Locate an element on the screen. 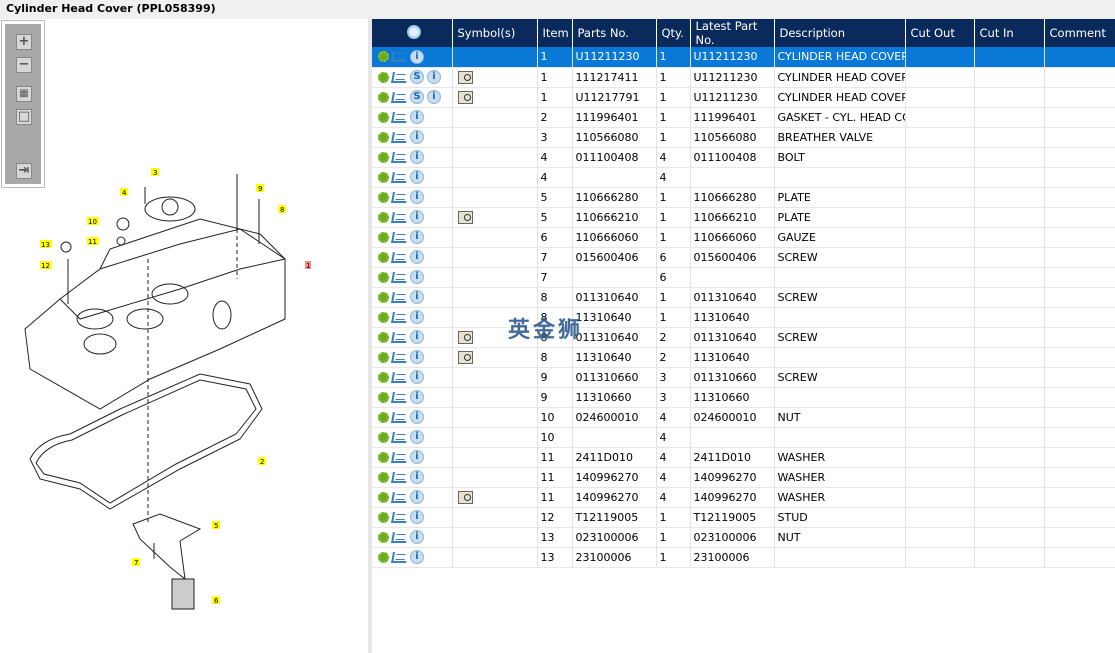  table-row: i 11 2411D010 4 2411D010 WASHER is located at coordinates (743, 457).